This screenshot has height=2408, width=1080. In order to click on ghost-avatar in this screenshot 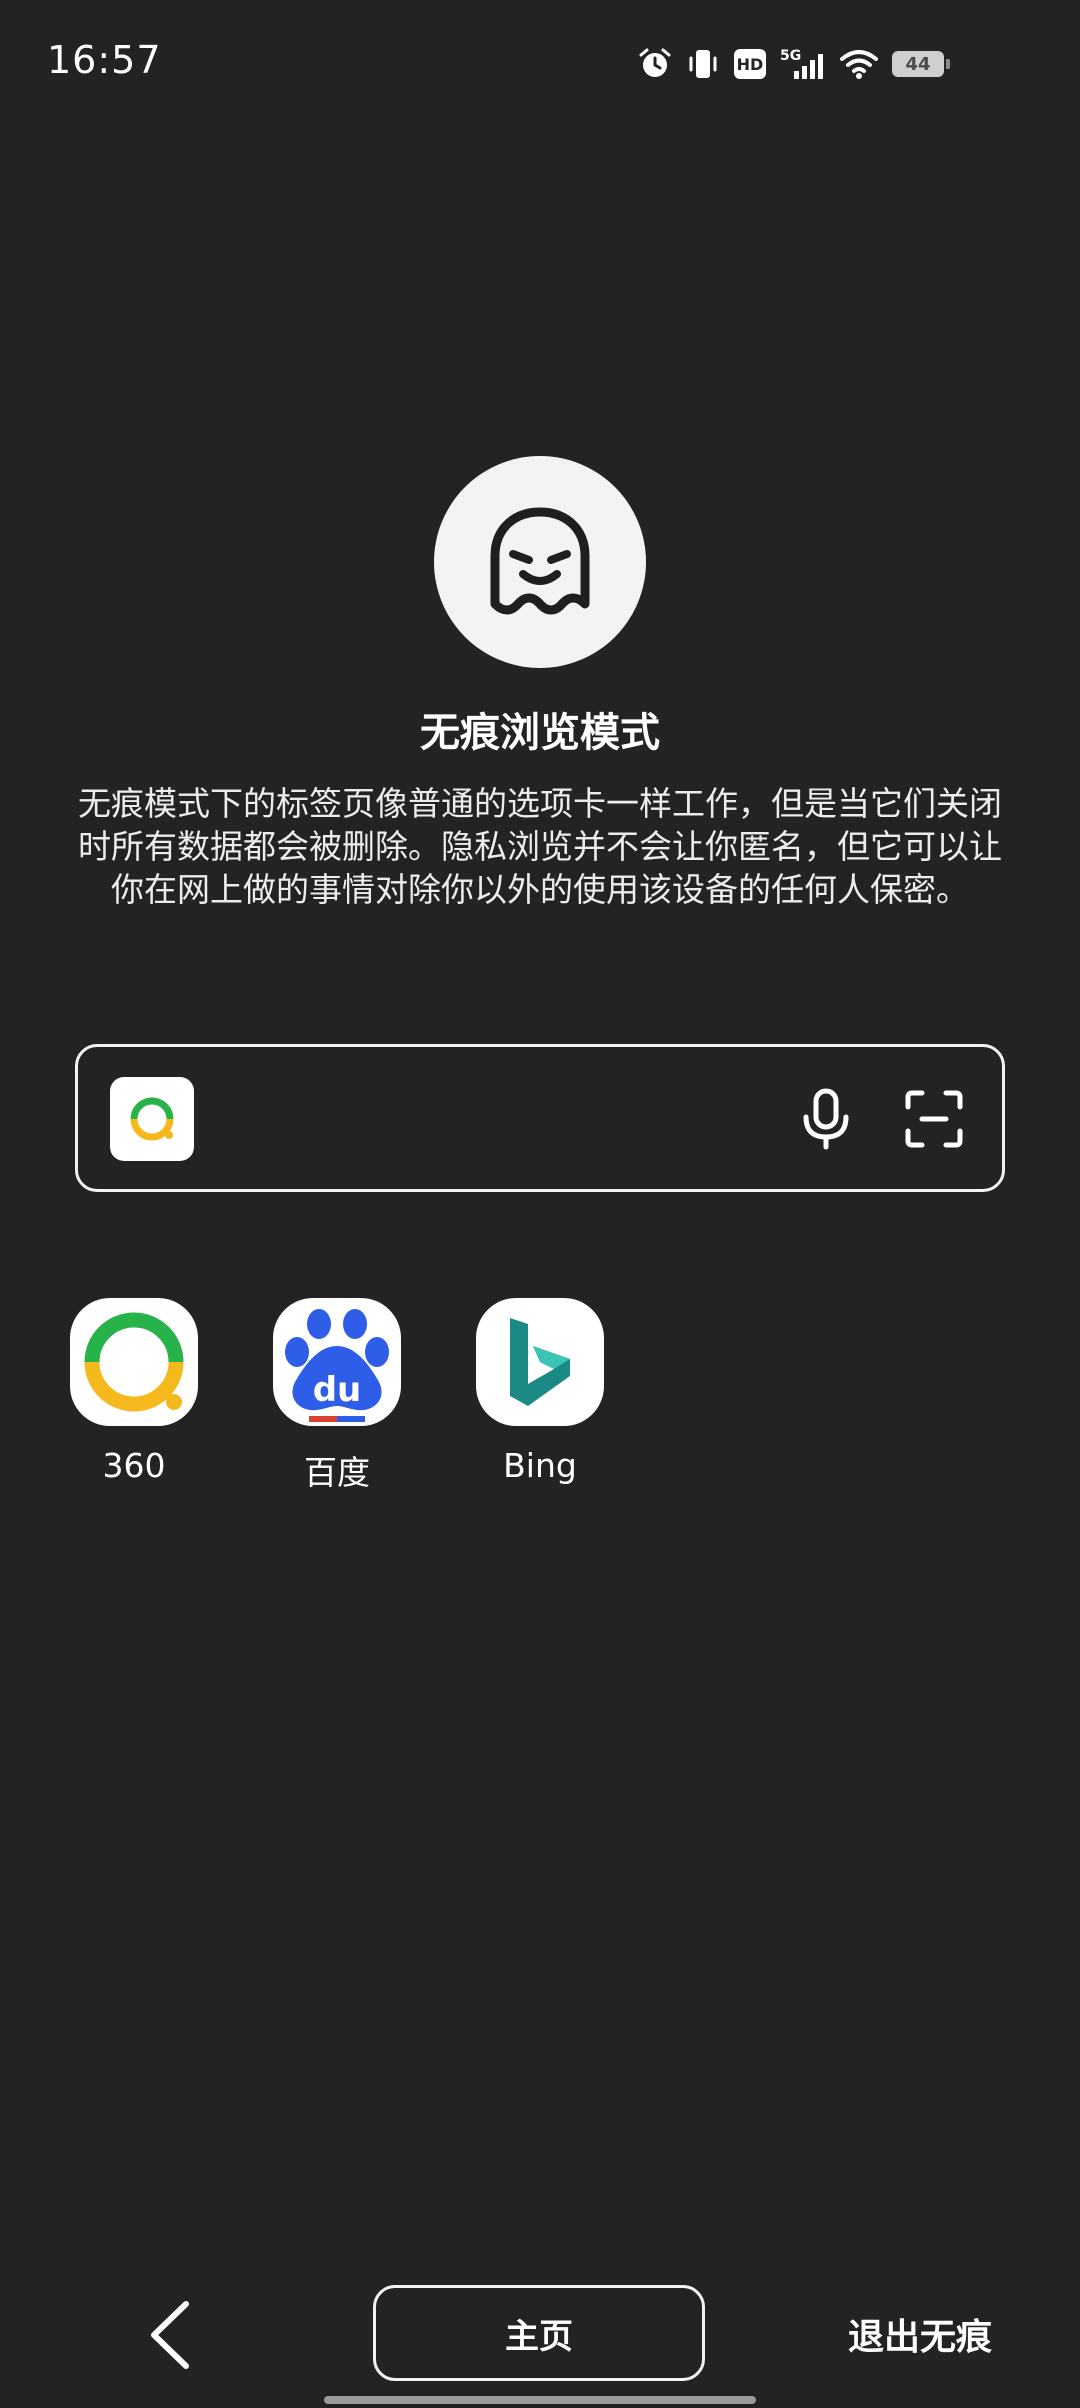, I will do `click(540, 562)`.